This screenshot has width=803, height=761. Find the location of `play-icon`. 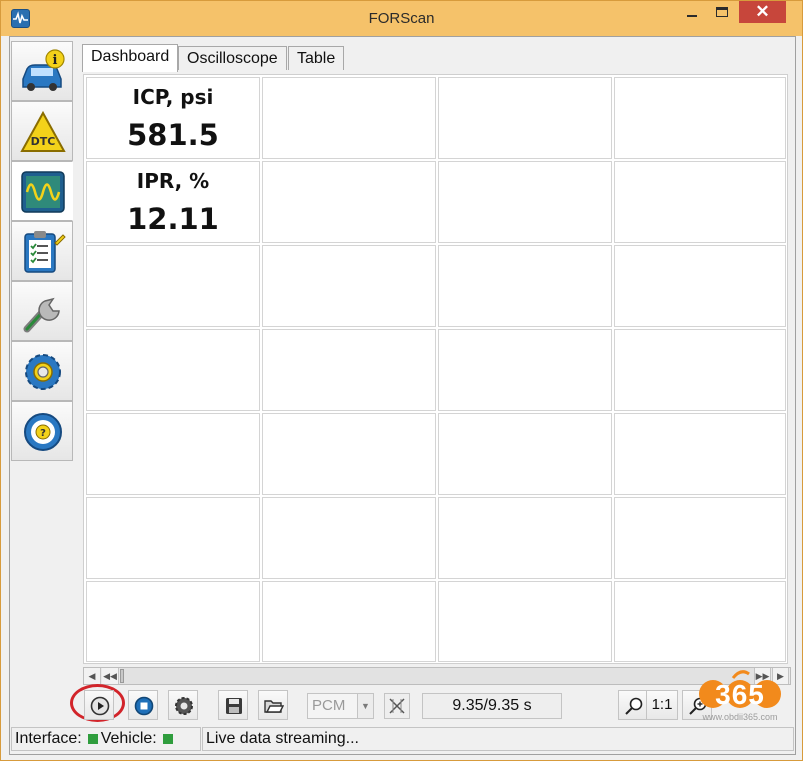

play-icon is located at coordinates (100, 706).